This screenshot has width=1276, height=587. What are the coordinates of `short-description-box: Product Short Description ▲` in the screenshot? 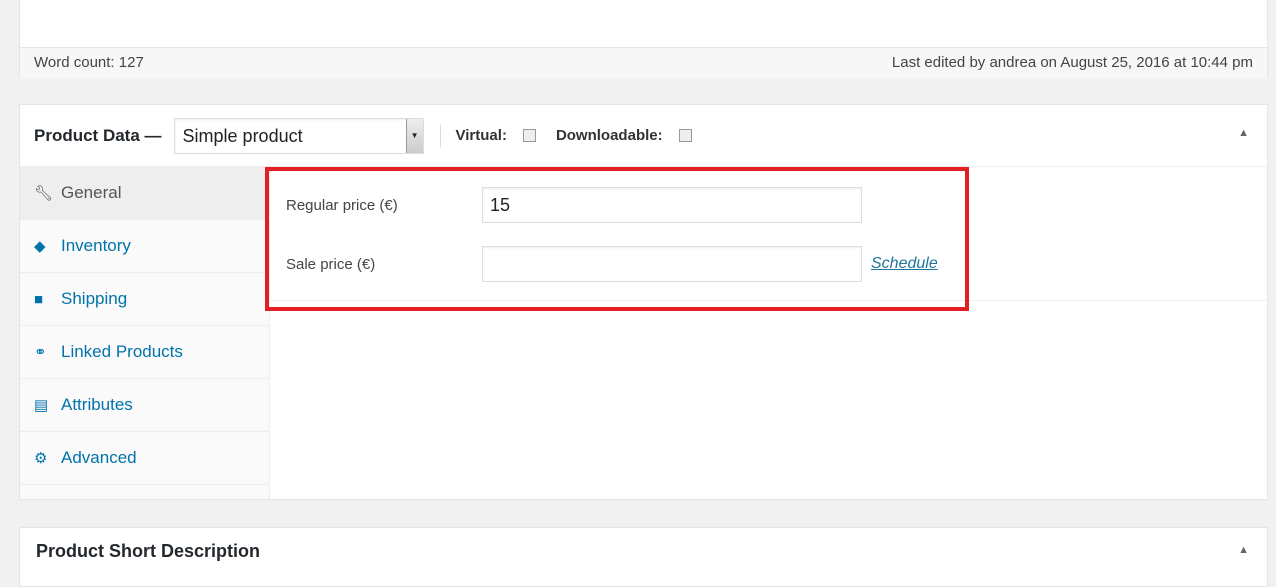 It's located at (643, 557).